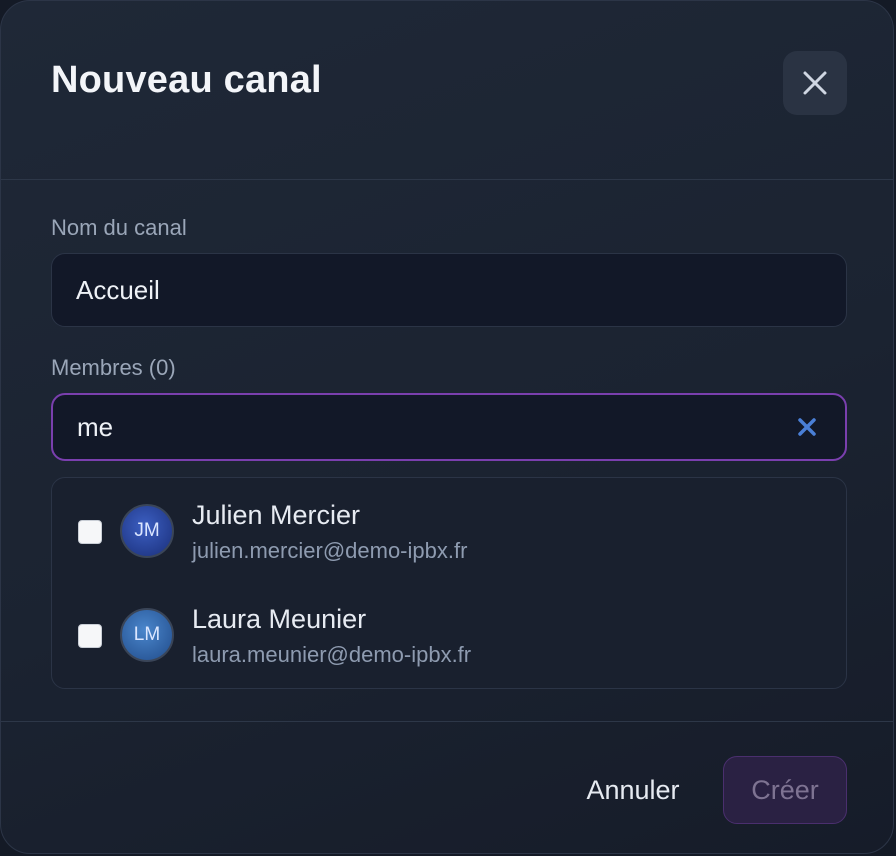 The image size is (896, 856). What do you see at coordinates (119, 227) in the screenshot?
I see `channel-name-label: Nom du canal` at bounding box center [119, 227].